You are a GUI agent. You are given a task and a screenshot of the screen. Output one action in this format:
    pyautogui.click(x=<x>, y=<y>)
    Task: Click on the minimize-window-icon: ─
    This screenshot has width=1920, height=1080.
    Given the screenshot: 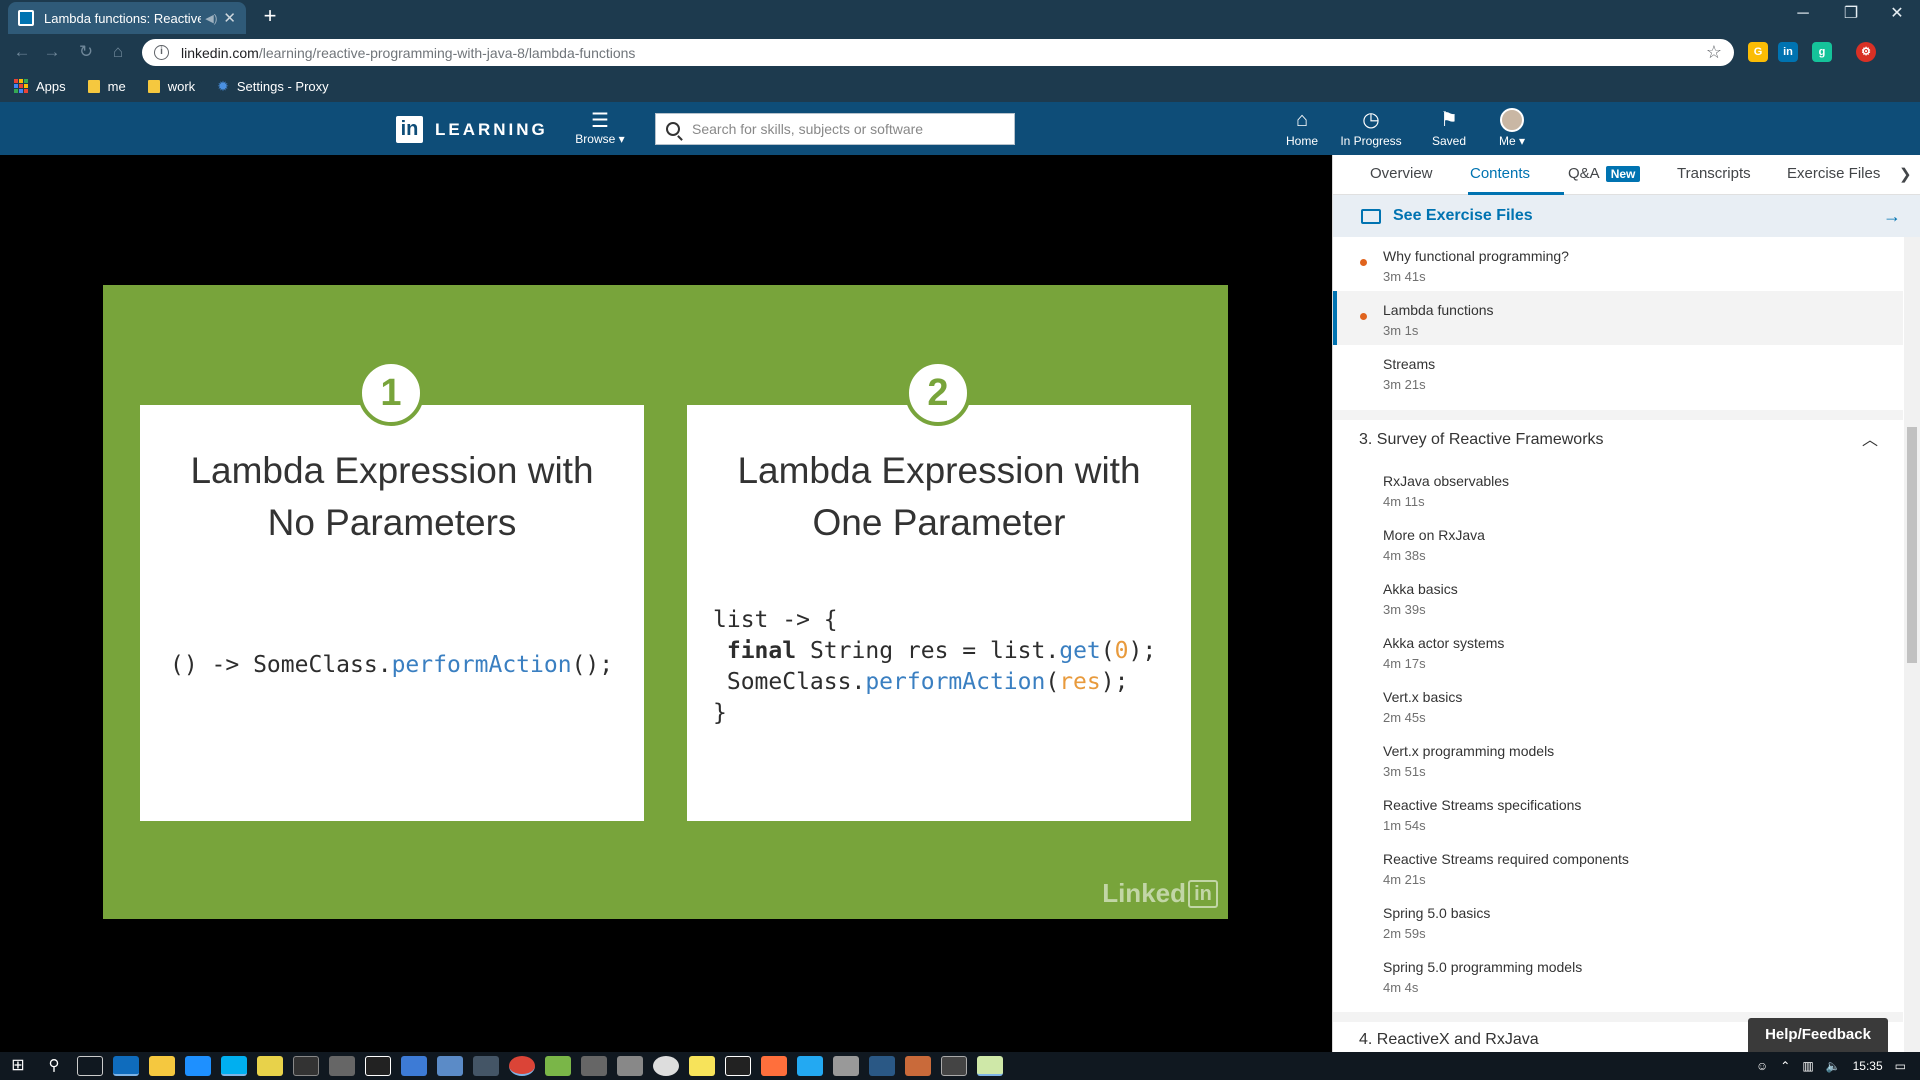 What is the action you would take?
    pyautogui.click(x=1803, y=15)
    